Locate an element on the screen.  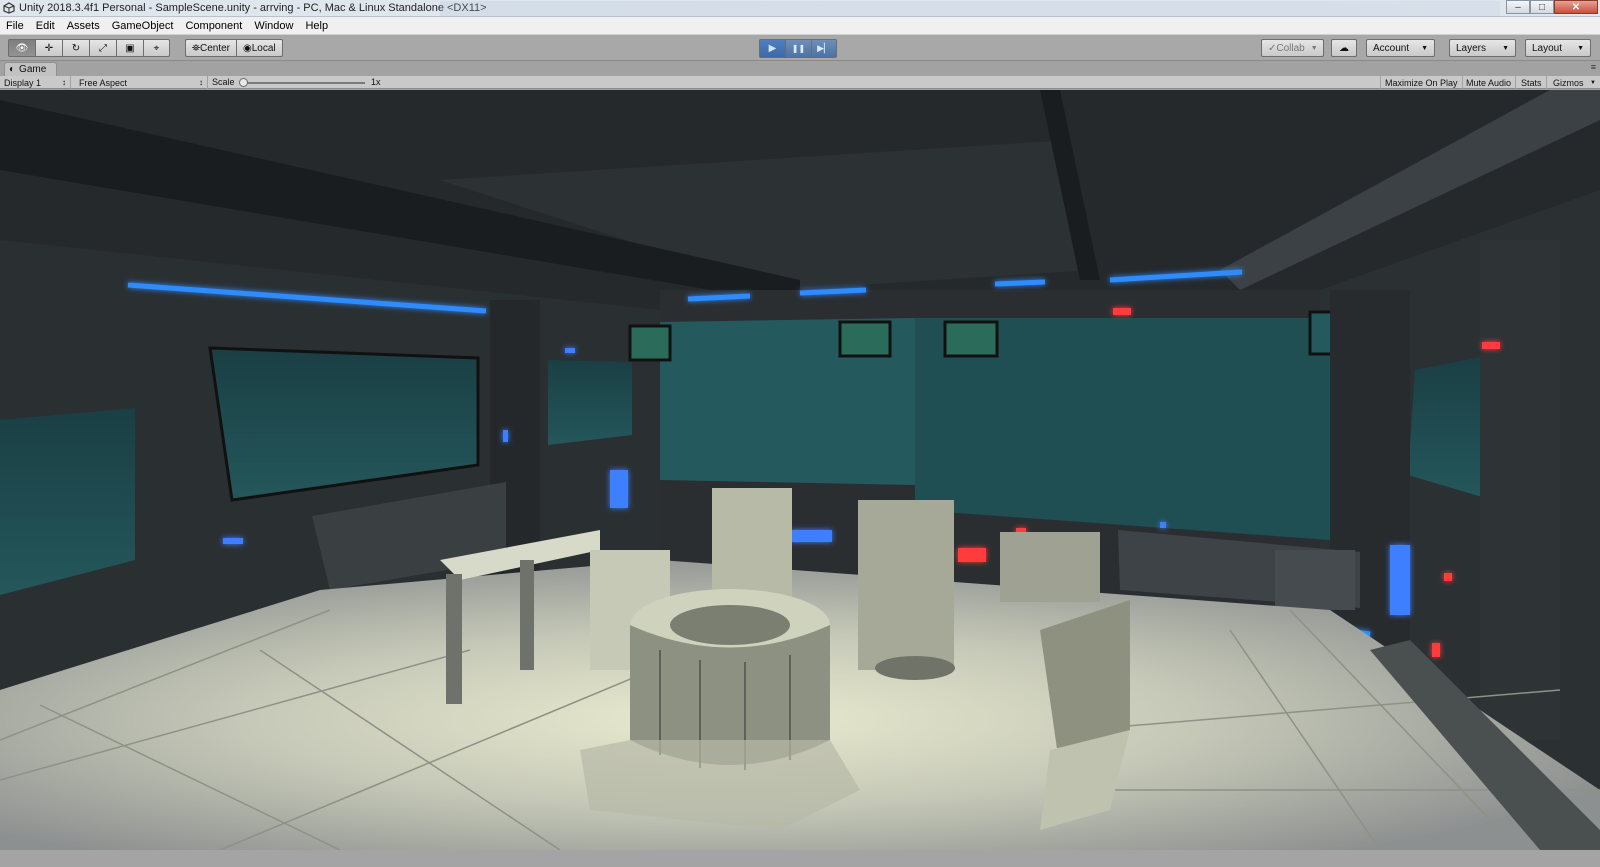
transform-tools: 👁 ✛ ↻ ⤢ ▣ ⌖ is located at coordinates (89, 48).